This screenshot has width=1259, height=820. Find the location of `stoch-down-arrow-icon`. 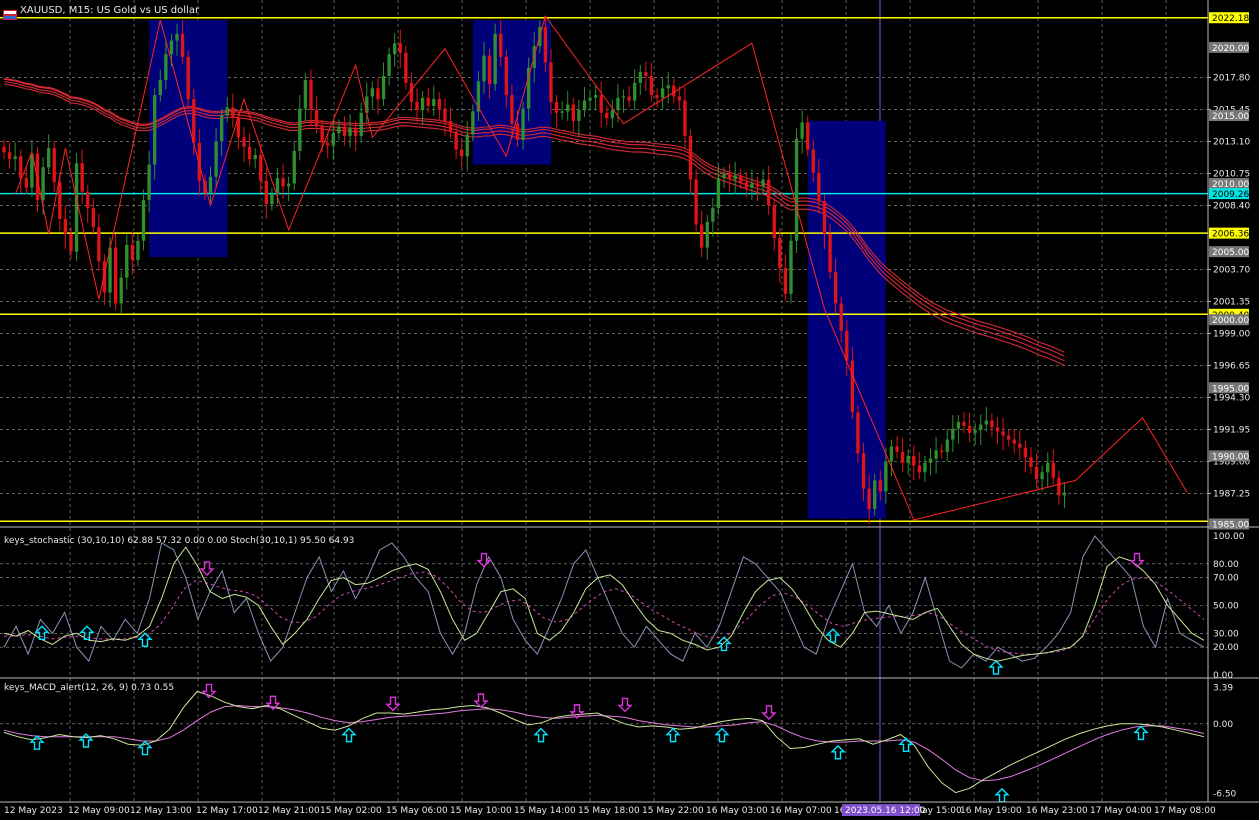

stoch-down-arrow-icon is located at coordinates (484, 560).